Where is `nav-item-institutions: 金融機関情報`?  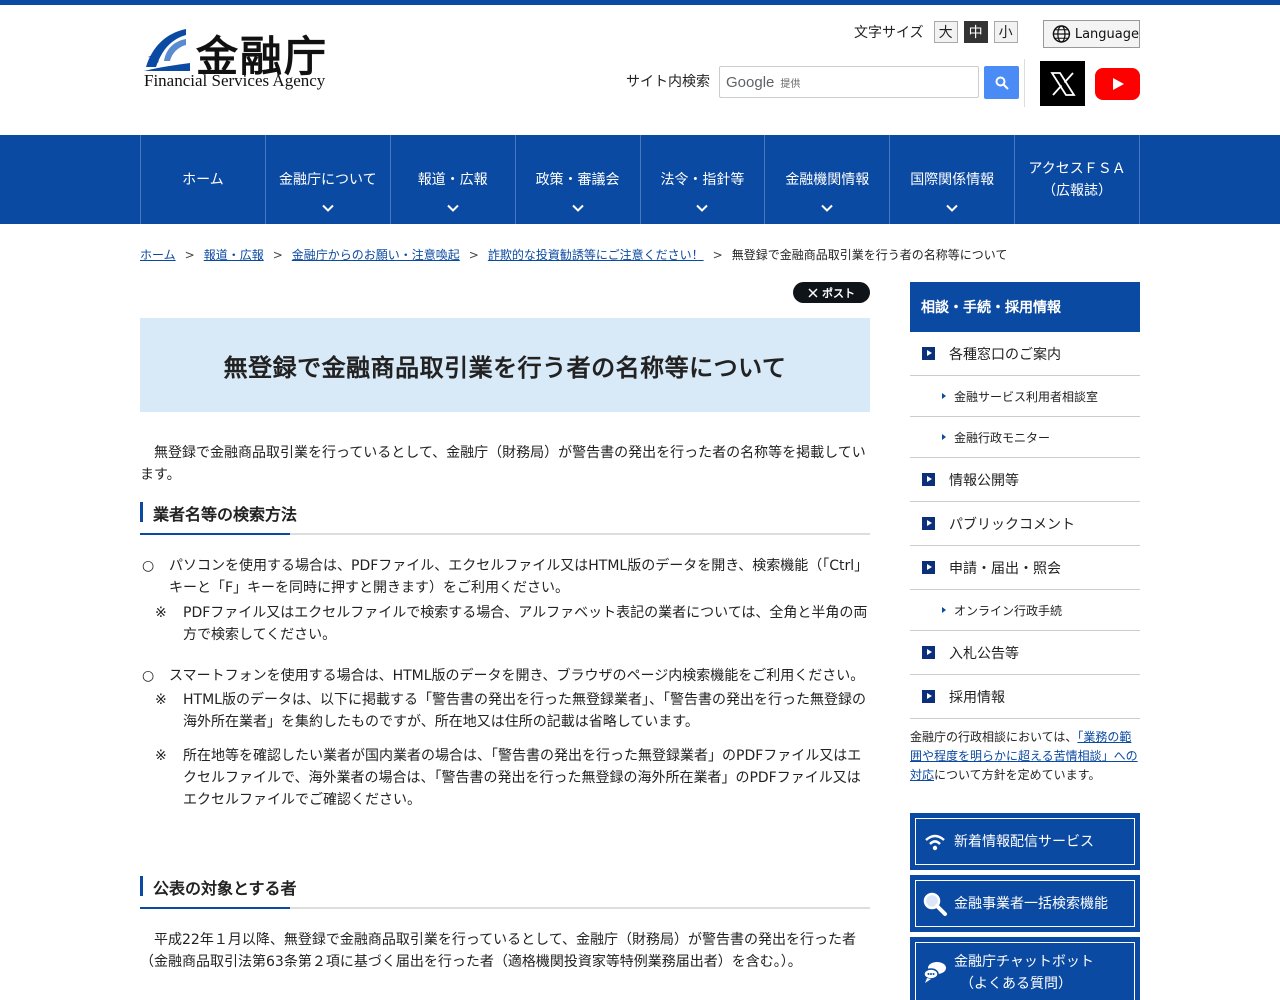 nav-item-institutions: 金融機関情報 is located at coordinates (828, 179).